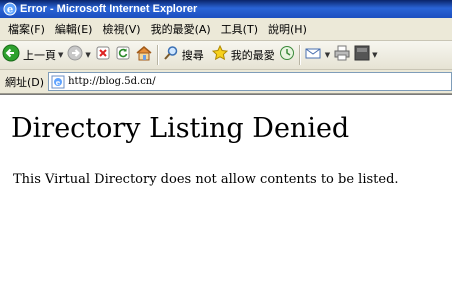 Image resolution: width=452 pixels, height=283 pixels. I want to click on print-icon, so click(342, 55).